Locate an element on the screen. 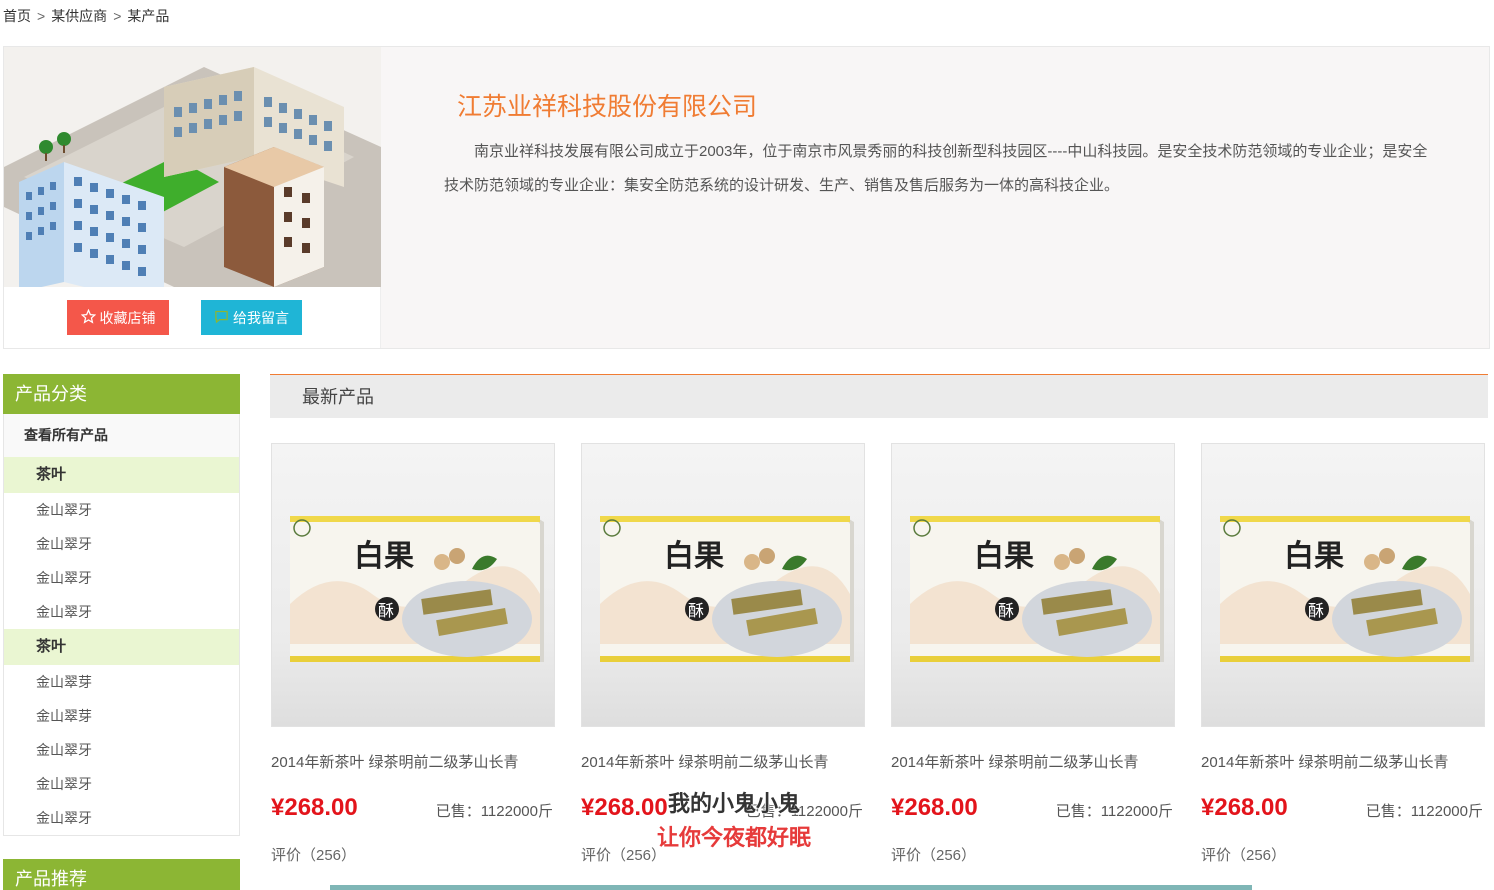  leave-message-button: 给我留言 is located at coordinates (251, 317).